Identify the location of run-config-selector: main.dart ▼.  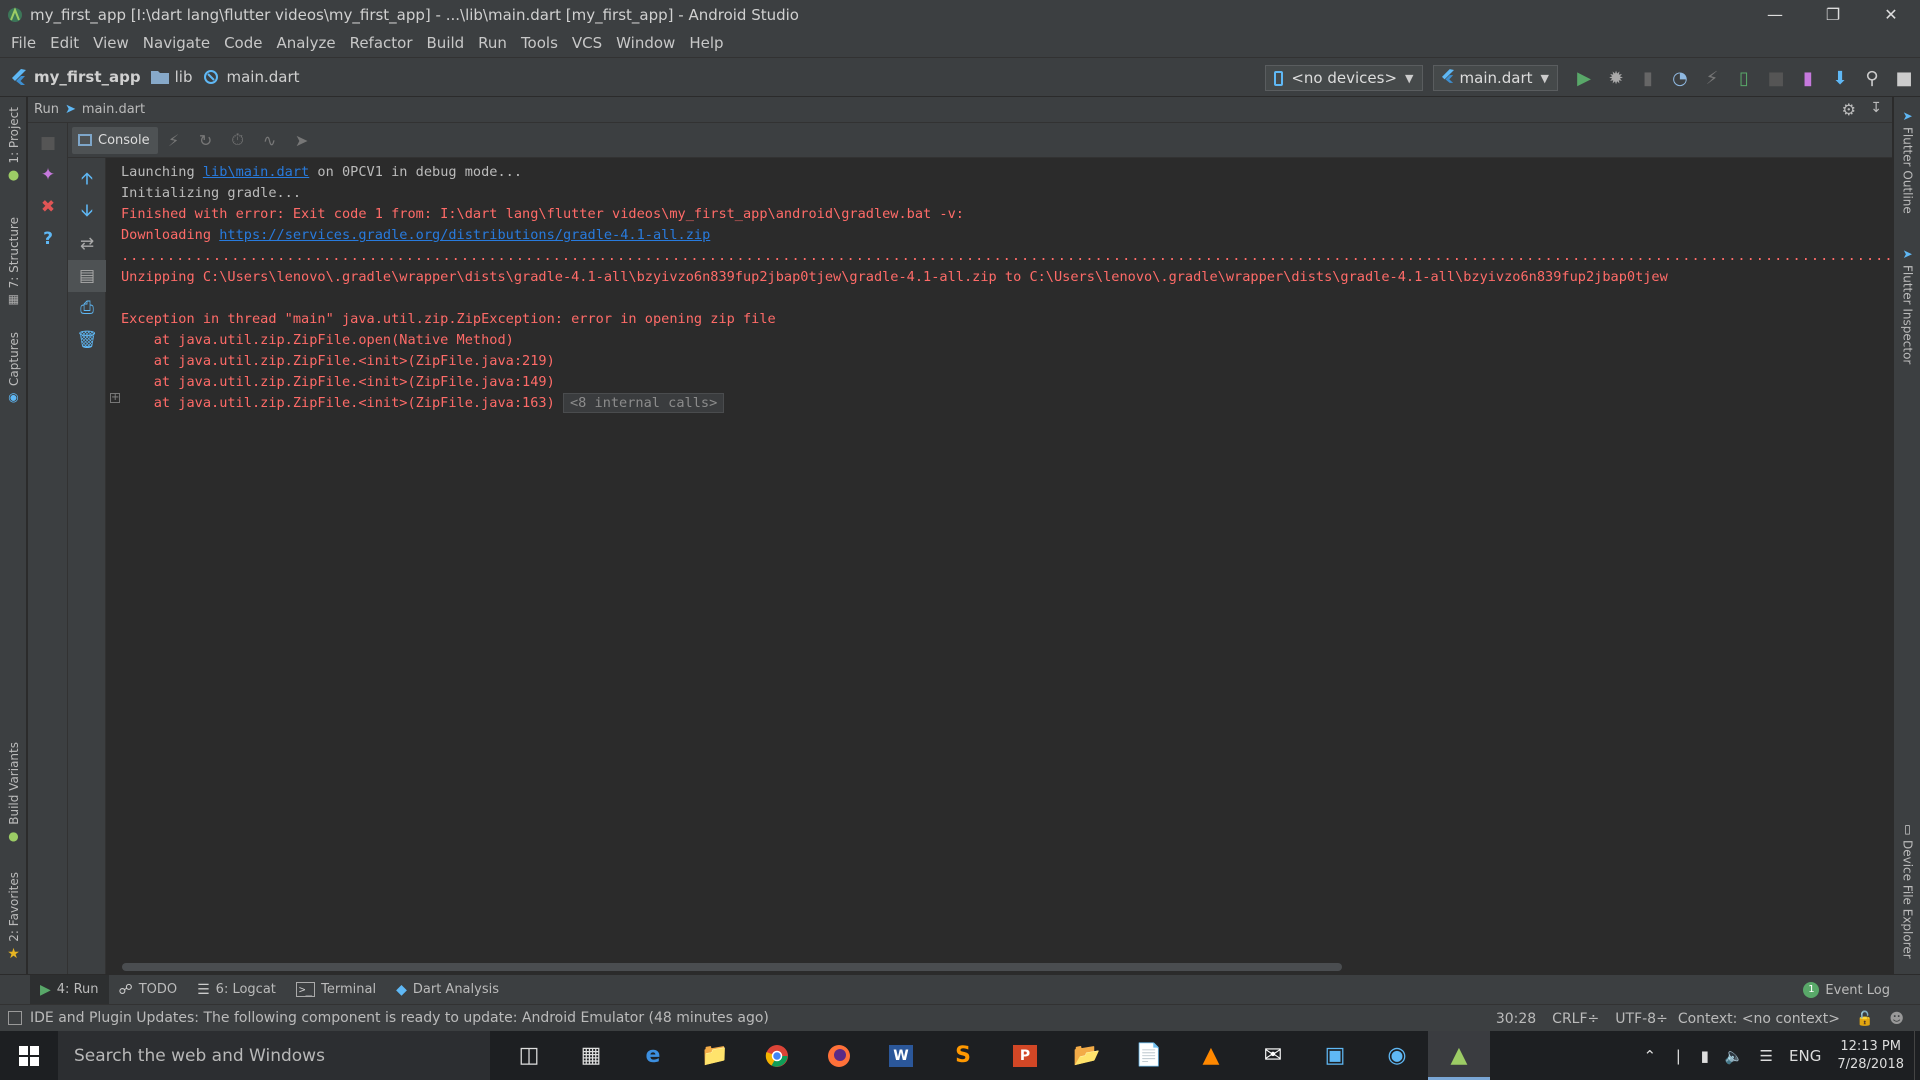
(1495, 78).